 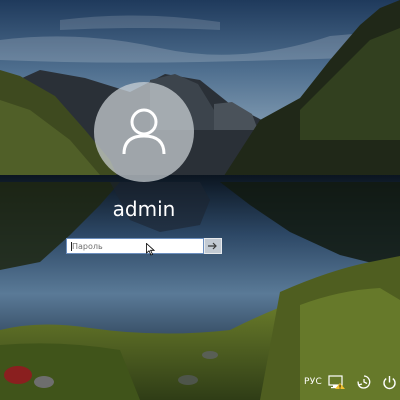 I want to click on mouse-cursor-icon, so click(x=150, y=249).